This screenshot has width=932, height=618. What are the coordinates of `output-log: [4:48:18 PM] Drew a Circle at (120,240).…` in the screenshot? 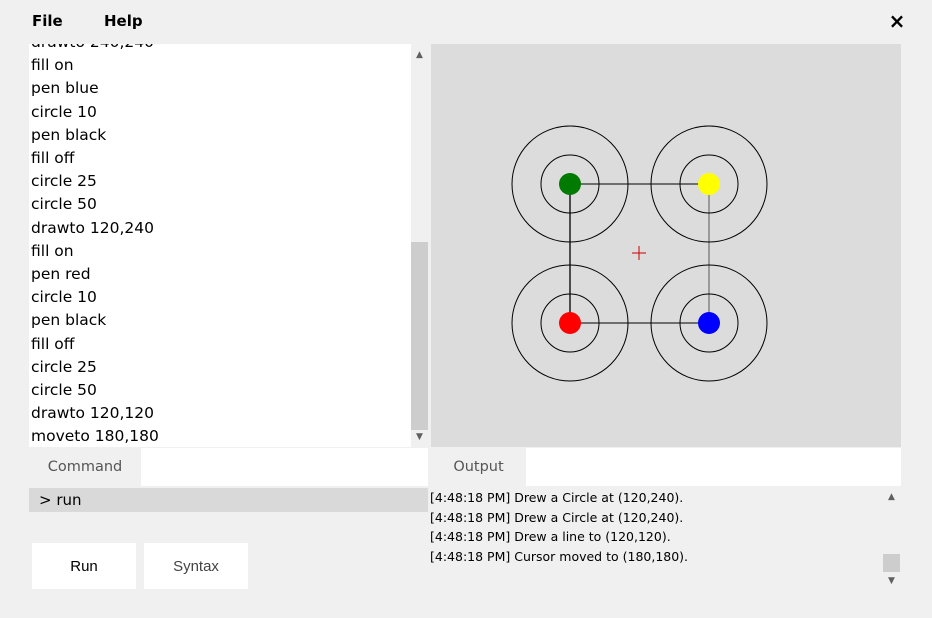 It's located at (655, 540).